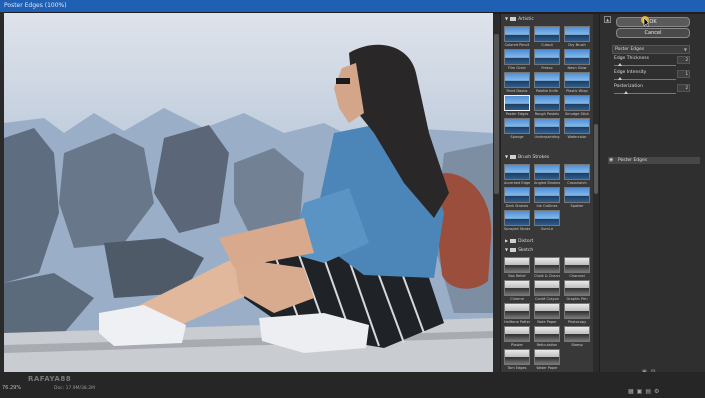  I want to click on category-1: ▼ Brush Strokes, so click(527, 158).